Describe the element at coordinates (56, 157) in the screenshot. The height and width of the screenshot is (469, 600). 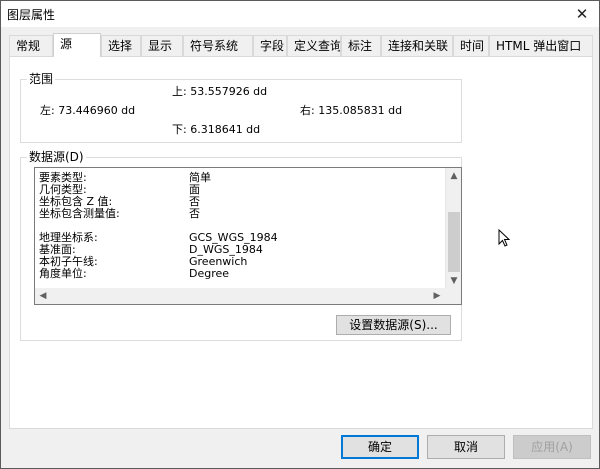
I see `datasource-title: 数据源(D)` at that location.